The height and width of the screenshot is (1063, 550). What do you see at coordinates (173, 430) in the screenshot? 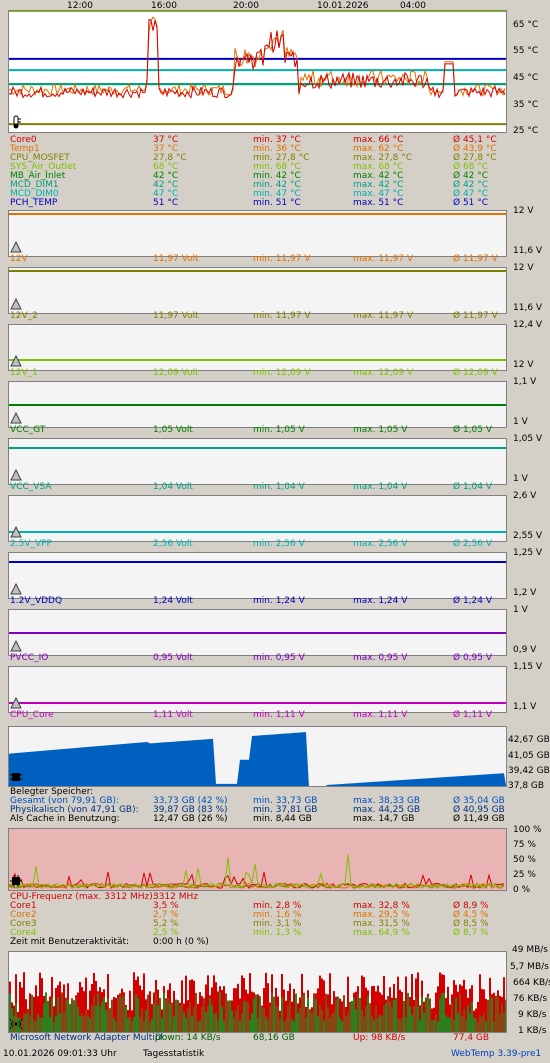
I see `voltage-cur: 1,05 Volt` at bounding box center [173, 430].